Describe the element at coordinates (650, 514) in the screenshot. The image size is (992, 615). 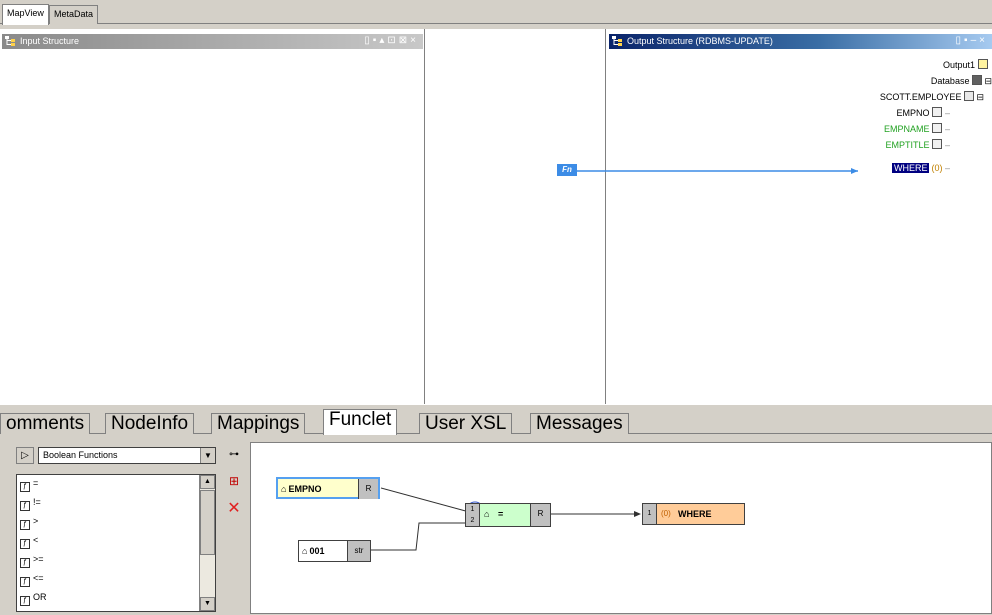
I see `input-port: 1` at that location.